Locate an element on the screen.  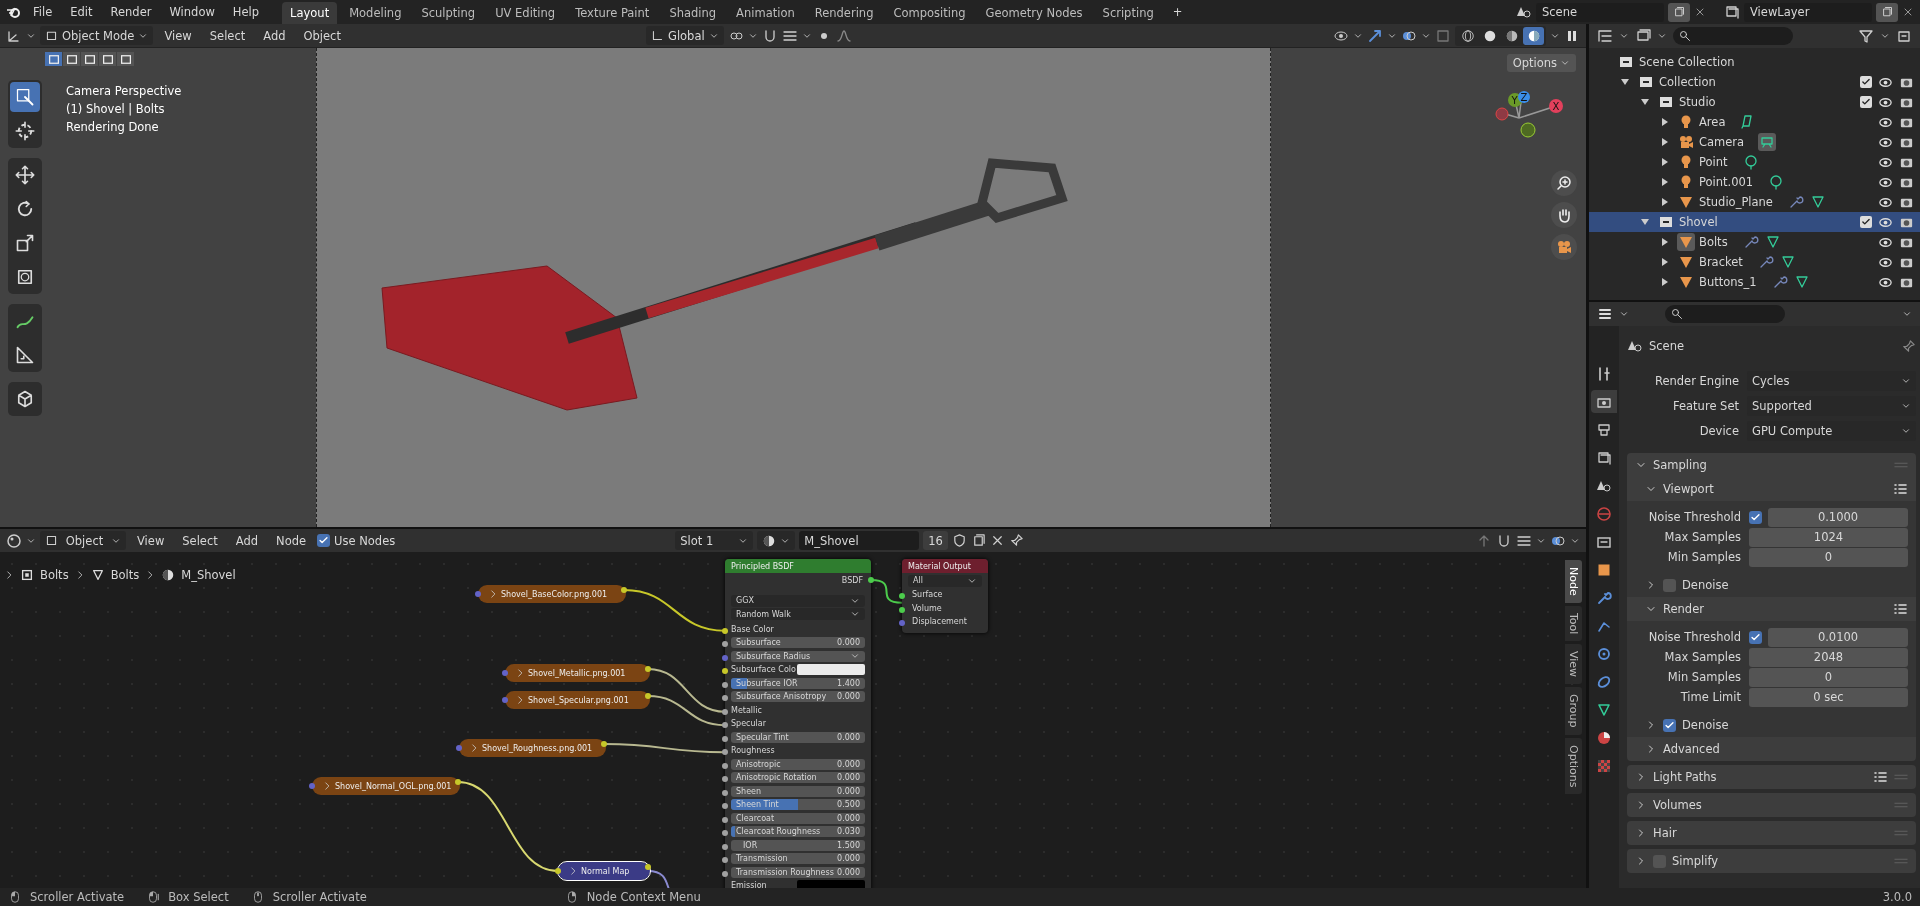
number-field: 1024 is located at coordinates (1828, 537).